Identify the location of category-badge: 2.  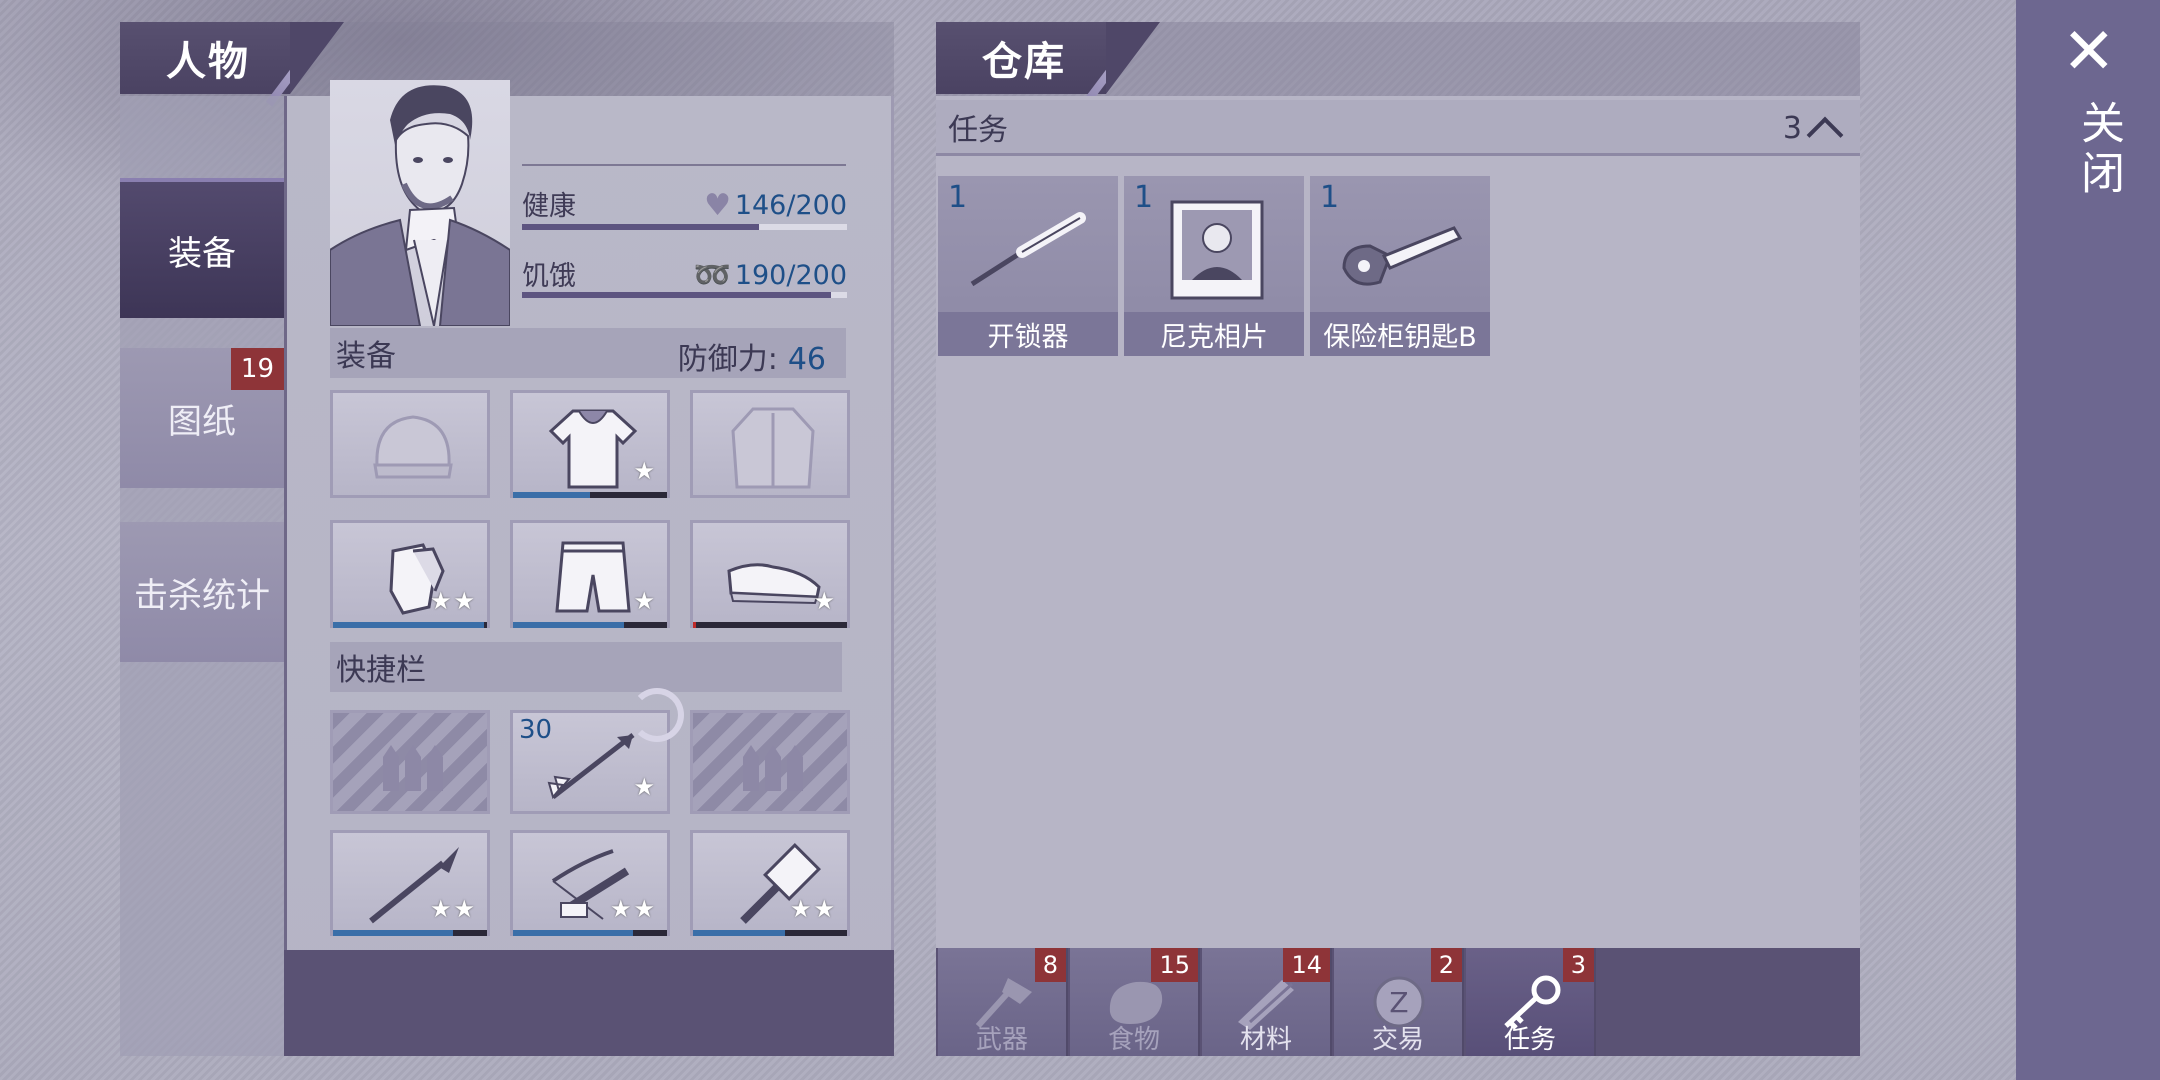
(1446, 965).